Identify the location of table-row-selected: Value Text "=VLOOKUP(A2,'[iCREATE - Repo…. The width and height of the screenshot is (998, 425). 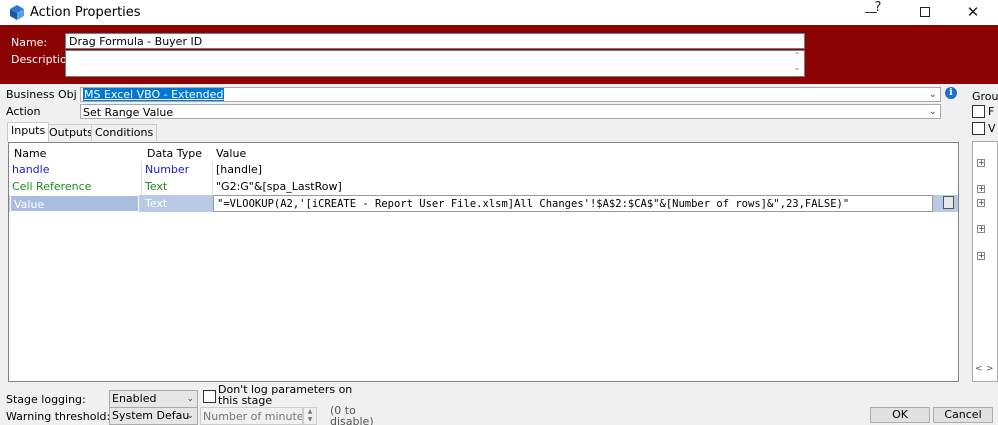
(483, 203).